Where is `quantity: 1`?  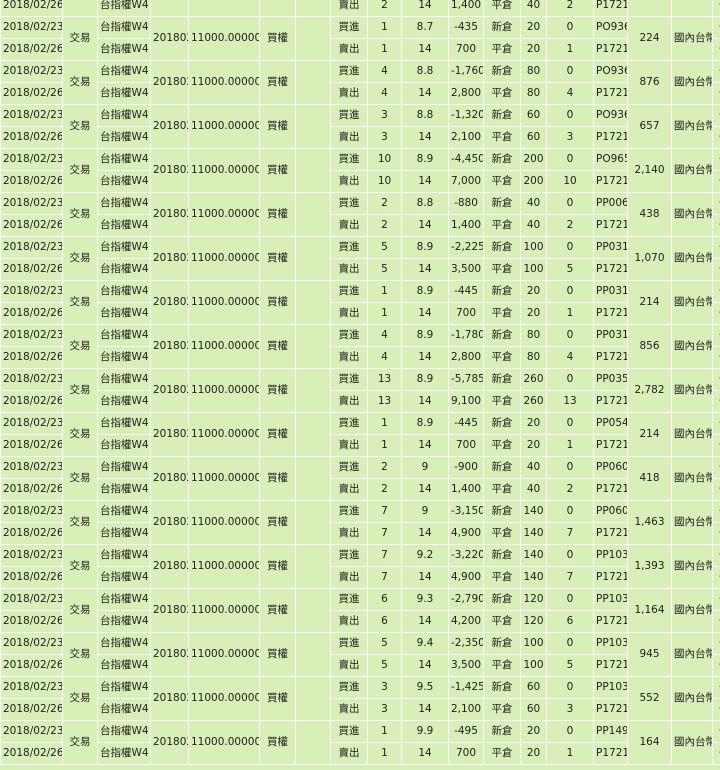 quantity: 1 is located at coordinates (384, 731).